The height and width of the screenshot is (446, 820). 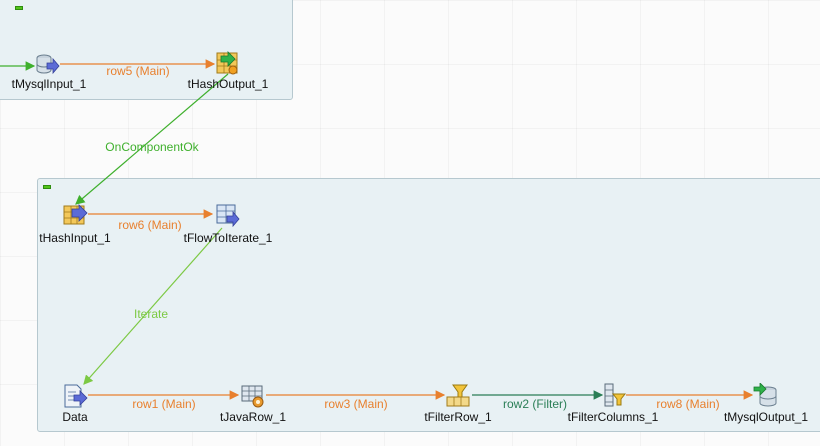 I want to click on link-label-row5: row5 (Main), so click(x=137, y=71).